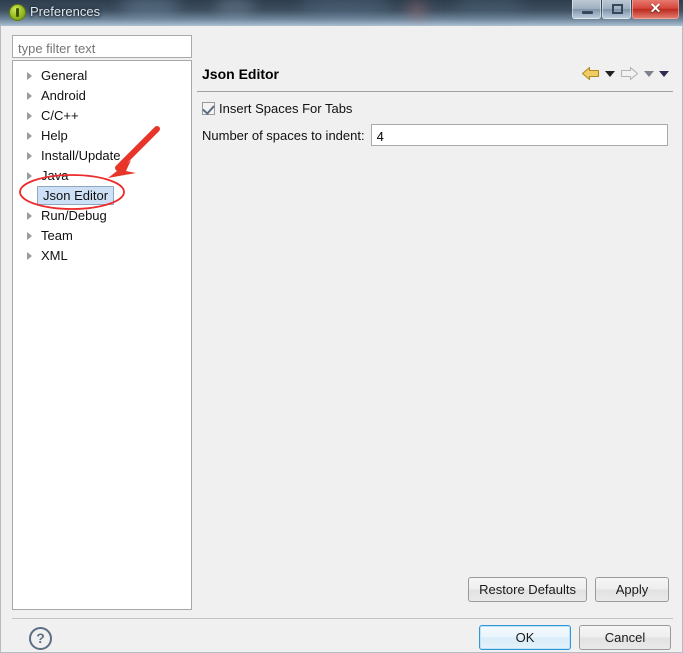 This screenshot has width=683, height=653. I want to click on minimize-button, so click(586, 9).